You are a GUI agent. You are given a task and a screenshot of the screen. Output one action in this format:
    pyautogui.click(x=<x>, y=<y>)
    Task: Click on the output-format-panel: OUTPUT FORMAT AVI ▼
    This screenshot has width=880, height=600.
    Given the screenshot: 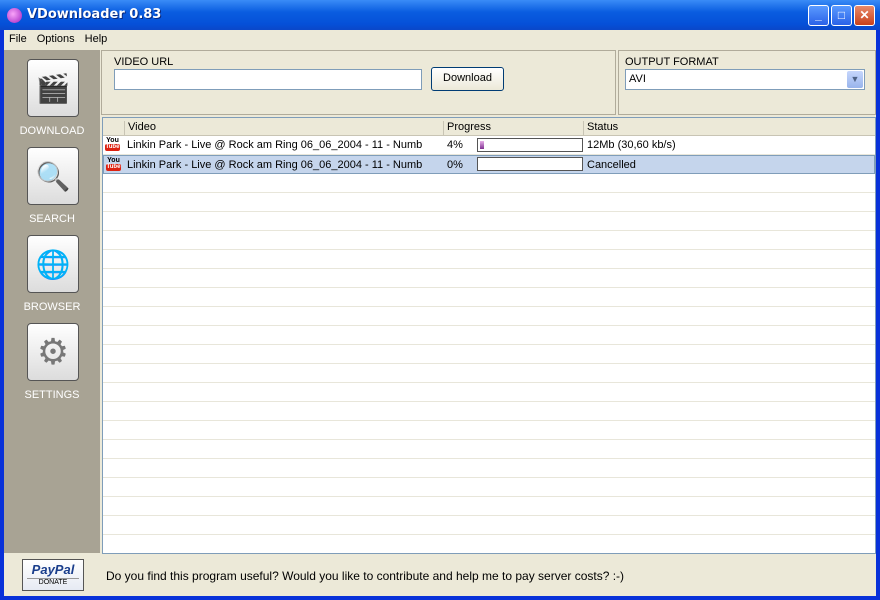 What is the action you would take?
    pyautogui.click(x=747, y=82)
    